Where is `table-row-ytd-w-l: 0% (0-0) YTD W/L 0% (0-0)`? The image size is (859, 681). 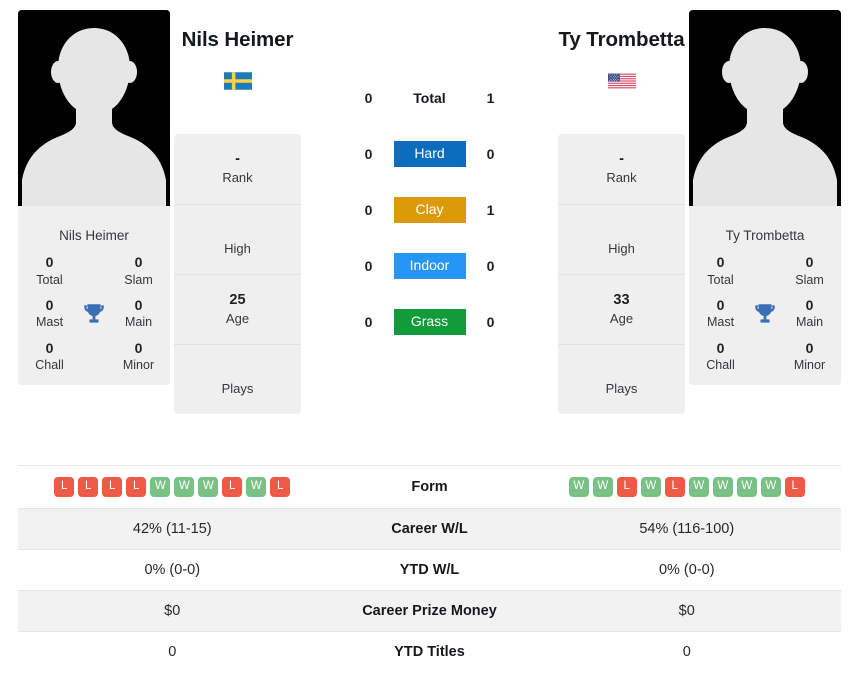
table-row-ytd-w-l: 0% (0-0) YTD W/L 0% (0-0) is located at coordinates (429, 569).